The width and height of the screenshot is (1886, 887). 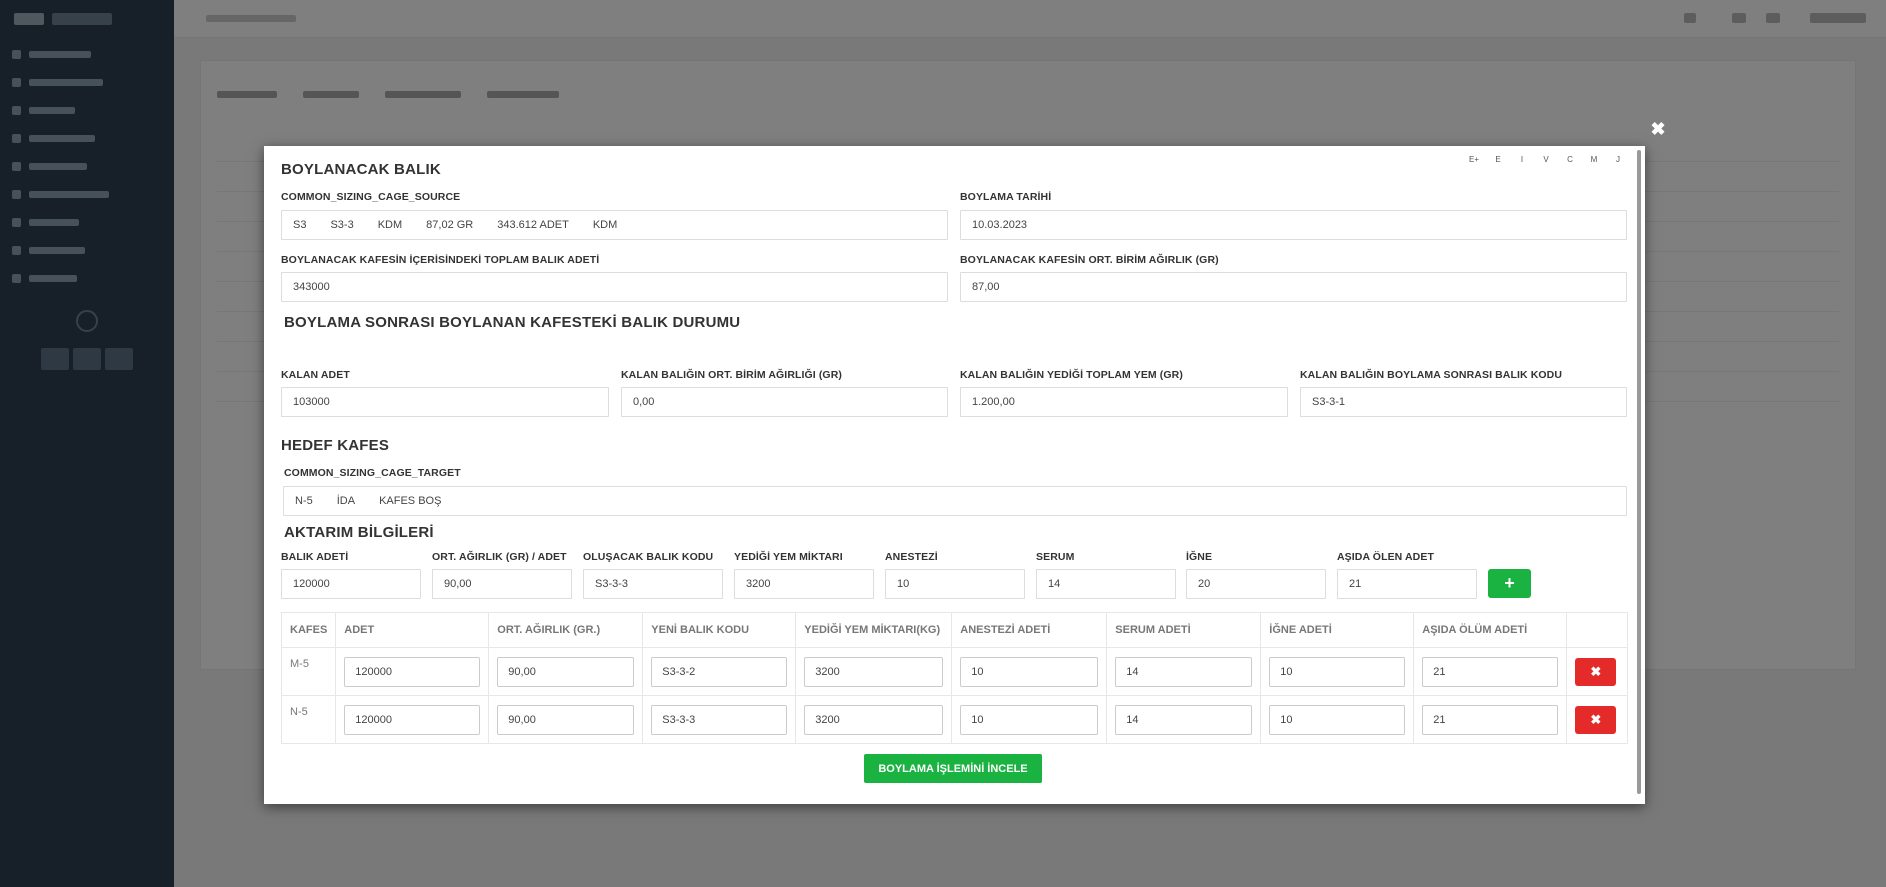 I want to click on column-header: YENİ BALIK KODU, so click(x=719, y=630).